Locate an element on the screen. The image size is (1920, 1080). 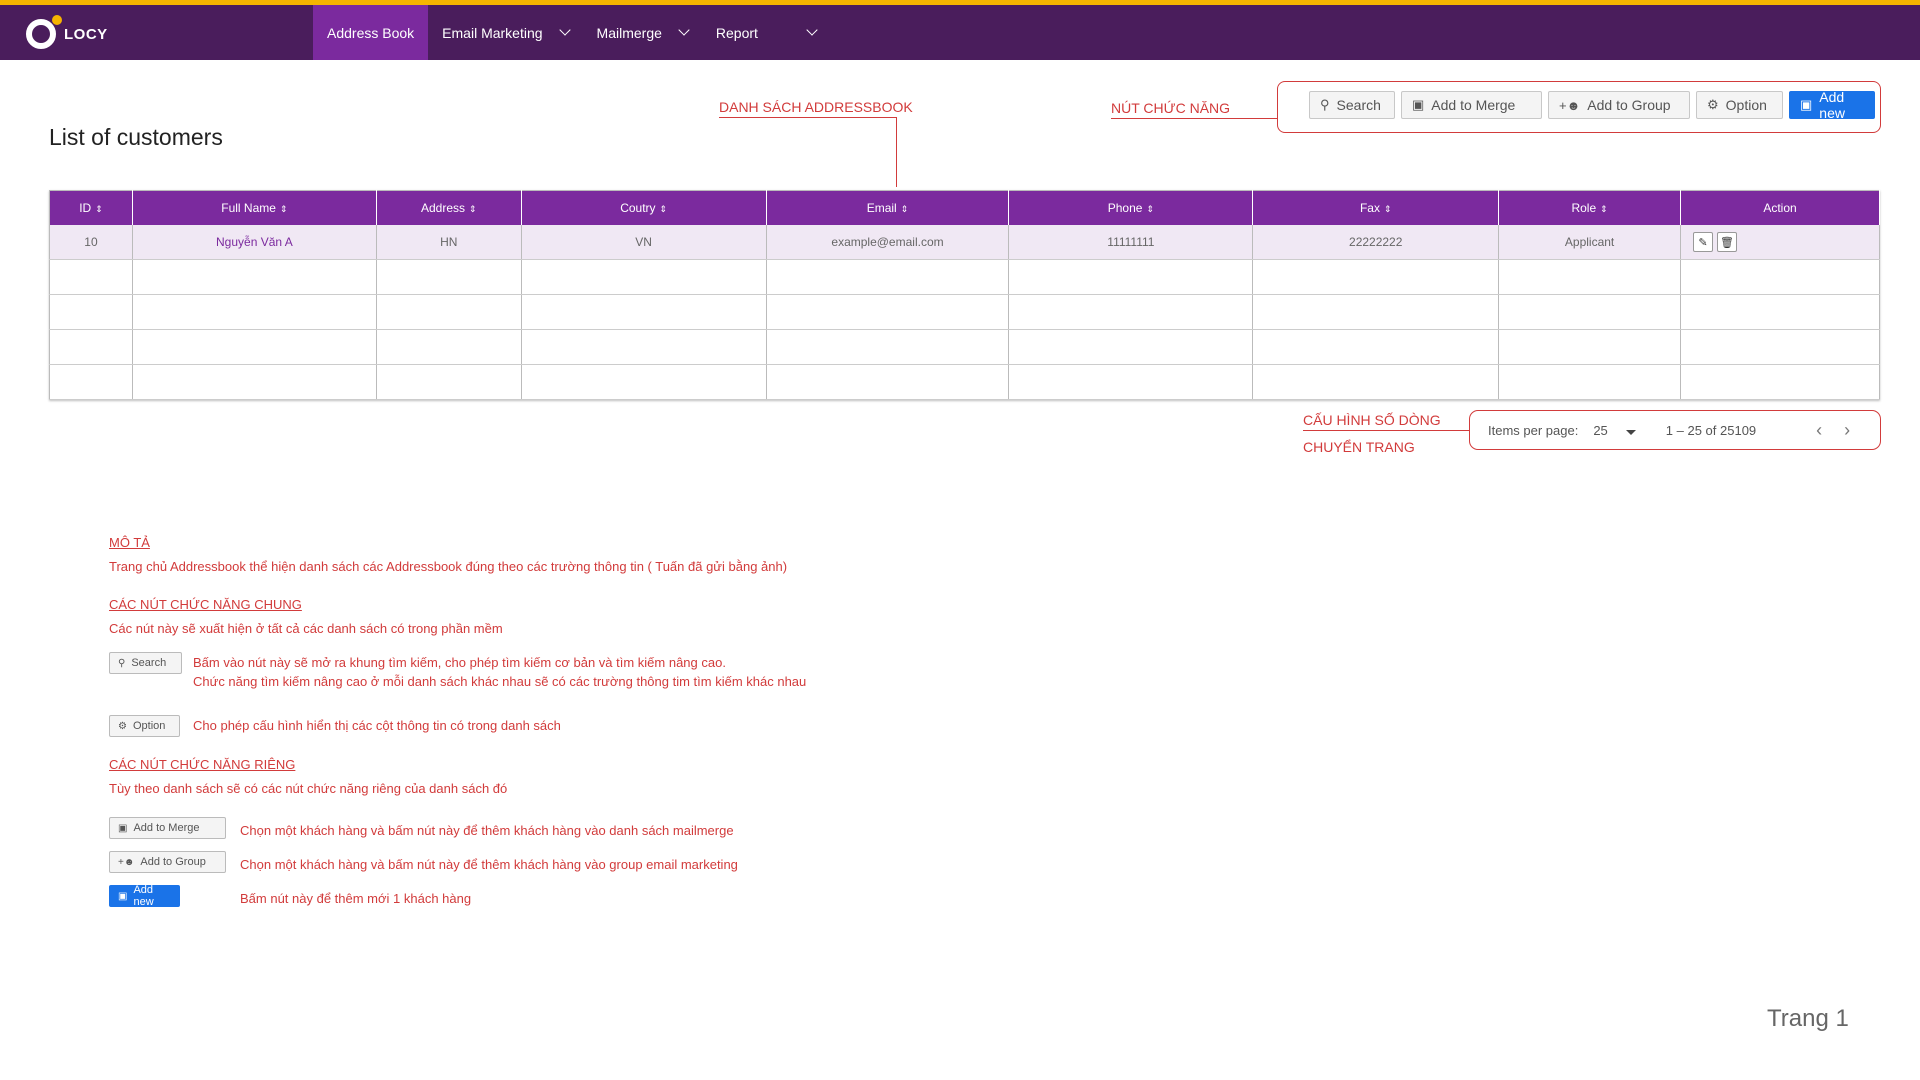
example-option-label: Option is located at coordinates (149, 726).